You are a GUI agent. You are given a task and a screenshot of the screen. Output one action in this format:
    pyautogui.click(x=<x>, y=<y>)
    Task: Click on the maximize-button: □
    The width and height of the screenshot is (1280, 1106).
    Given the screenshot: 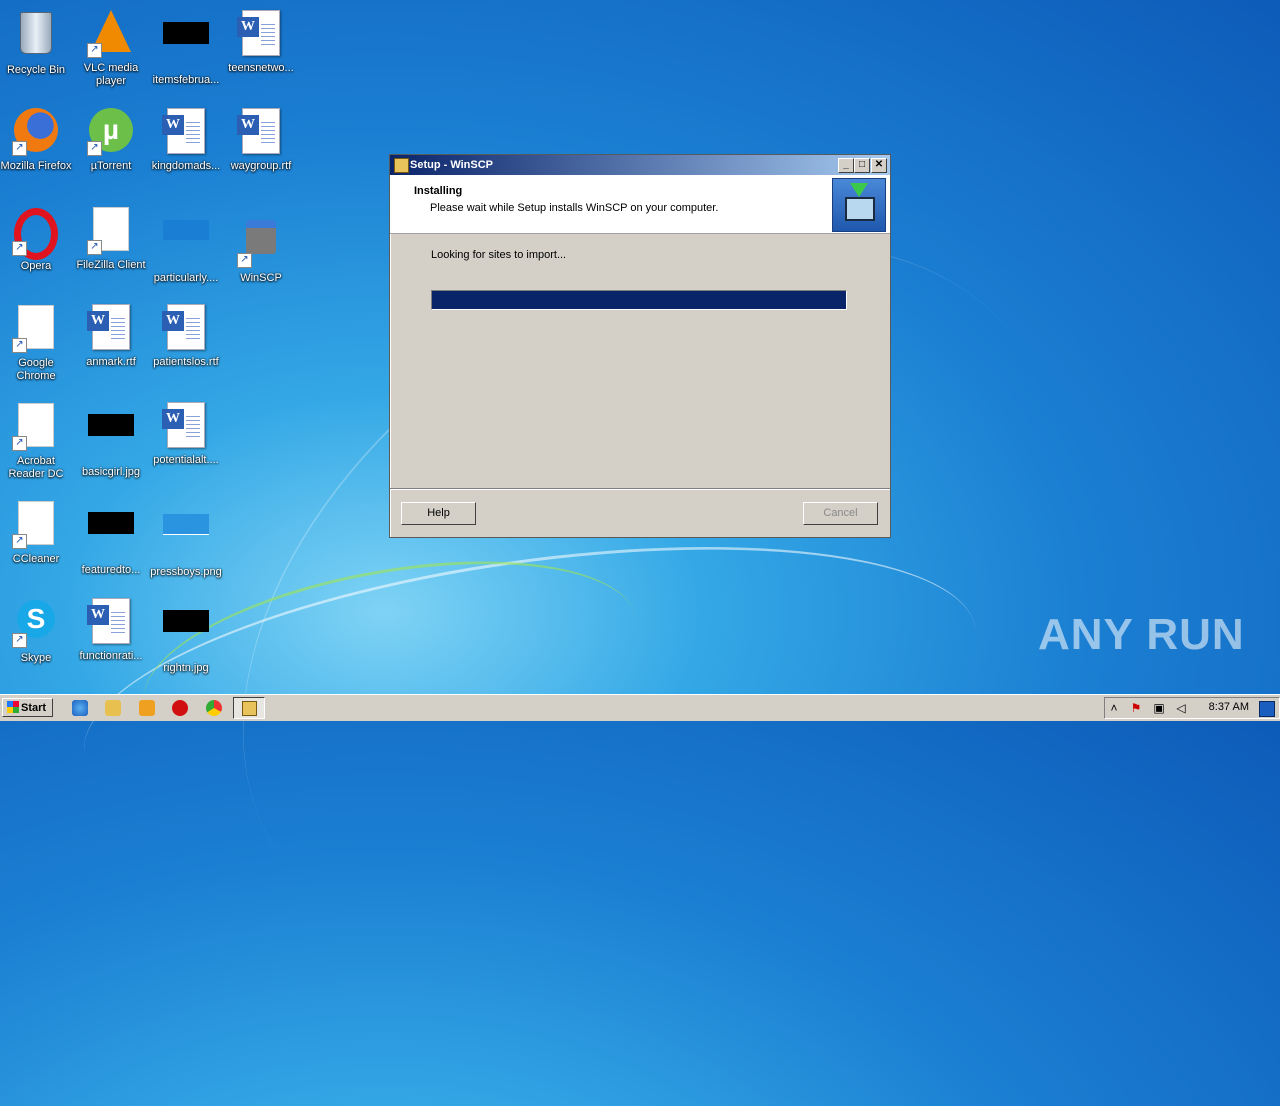 What is the action you would take?
    pyautogui.click(x=862, y=165)
    